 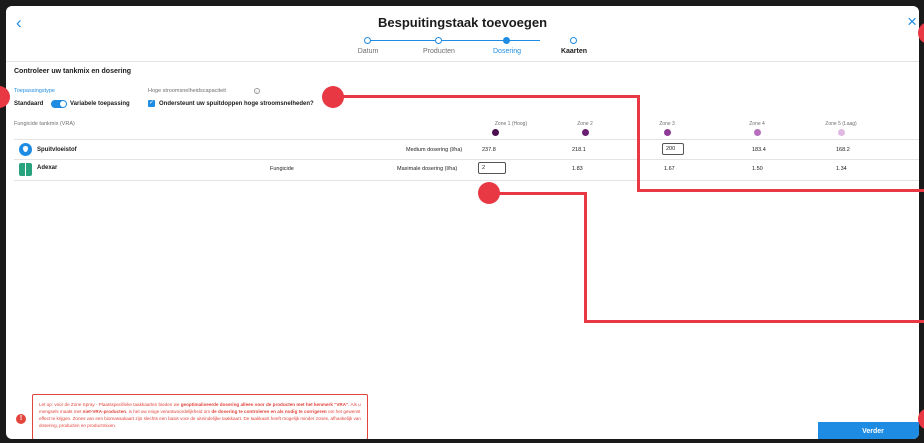 What do you see at coordinates (843, 150) in the screenshot?
I see `zone-5-value: 168.2` at bounding box center [843, 150].